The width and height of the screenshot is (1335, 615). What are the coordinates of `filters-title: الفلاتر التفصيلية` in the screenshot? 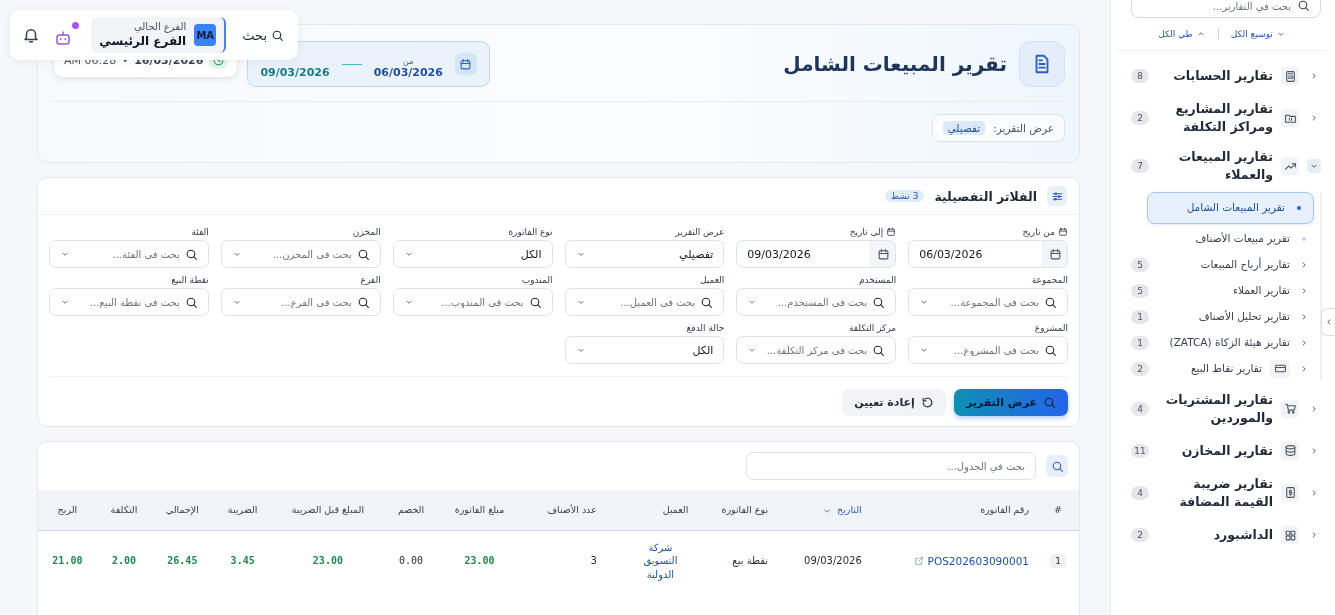 It's located at (985, 196).